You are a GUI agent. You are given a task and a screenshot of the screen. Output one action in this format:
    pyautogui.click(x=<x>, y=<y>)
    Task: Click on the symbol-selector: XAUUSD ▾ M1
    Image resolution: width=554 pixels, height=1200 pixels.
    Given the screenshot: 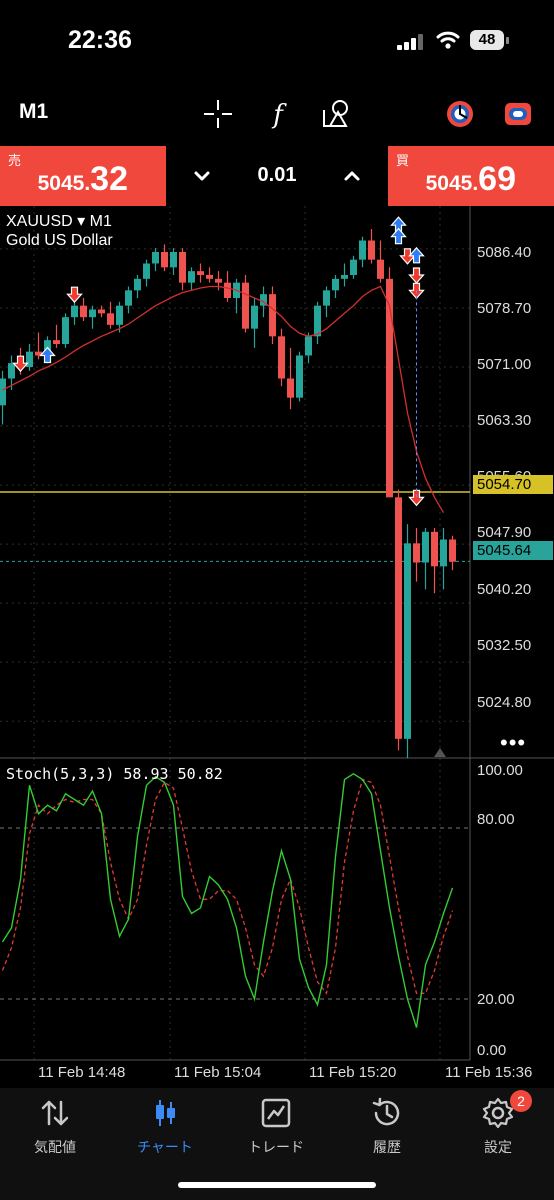 What is the action you would take?
    pyautogui.click(x=59, y=221)
    